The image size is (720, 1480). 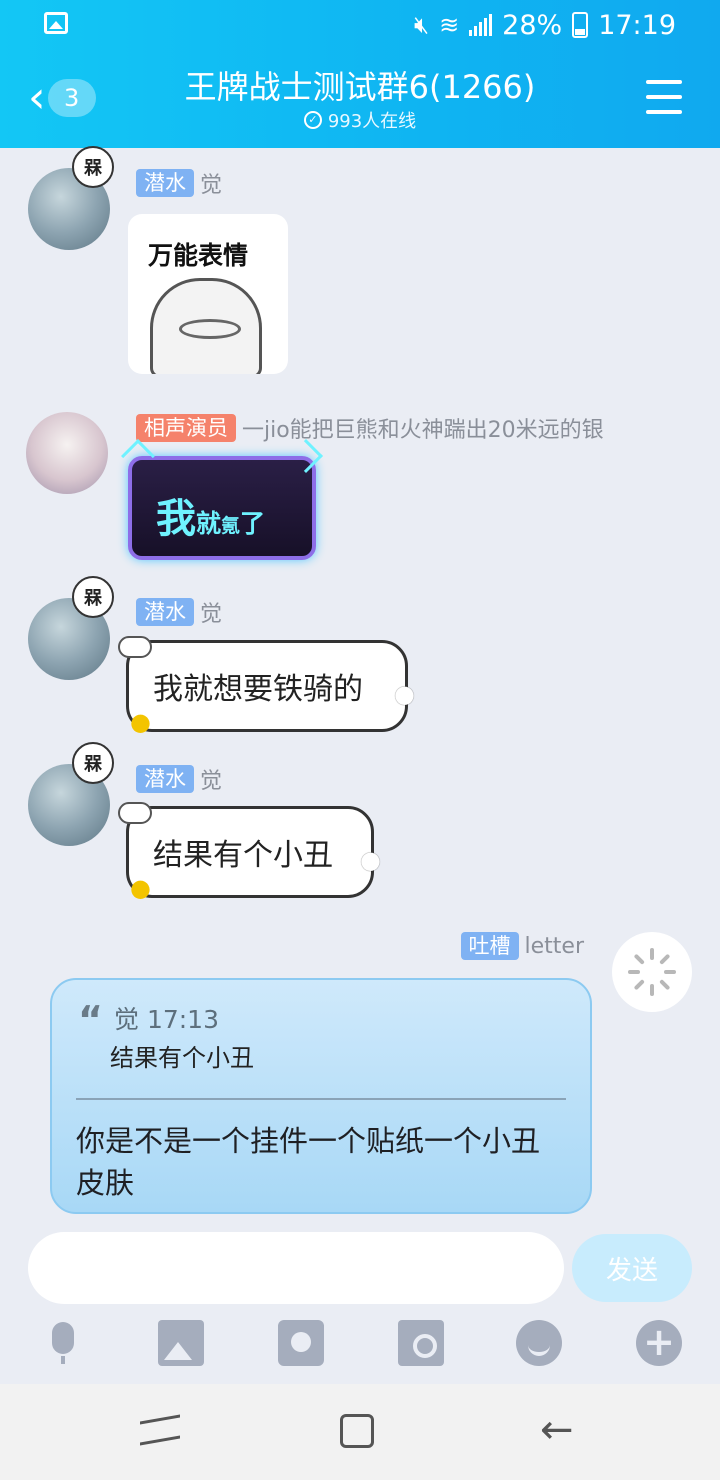 I want to click on back-arrow-icon: ←, so click(x=560, y=1430).